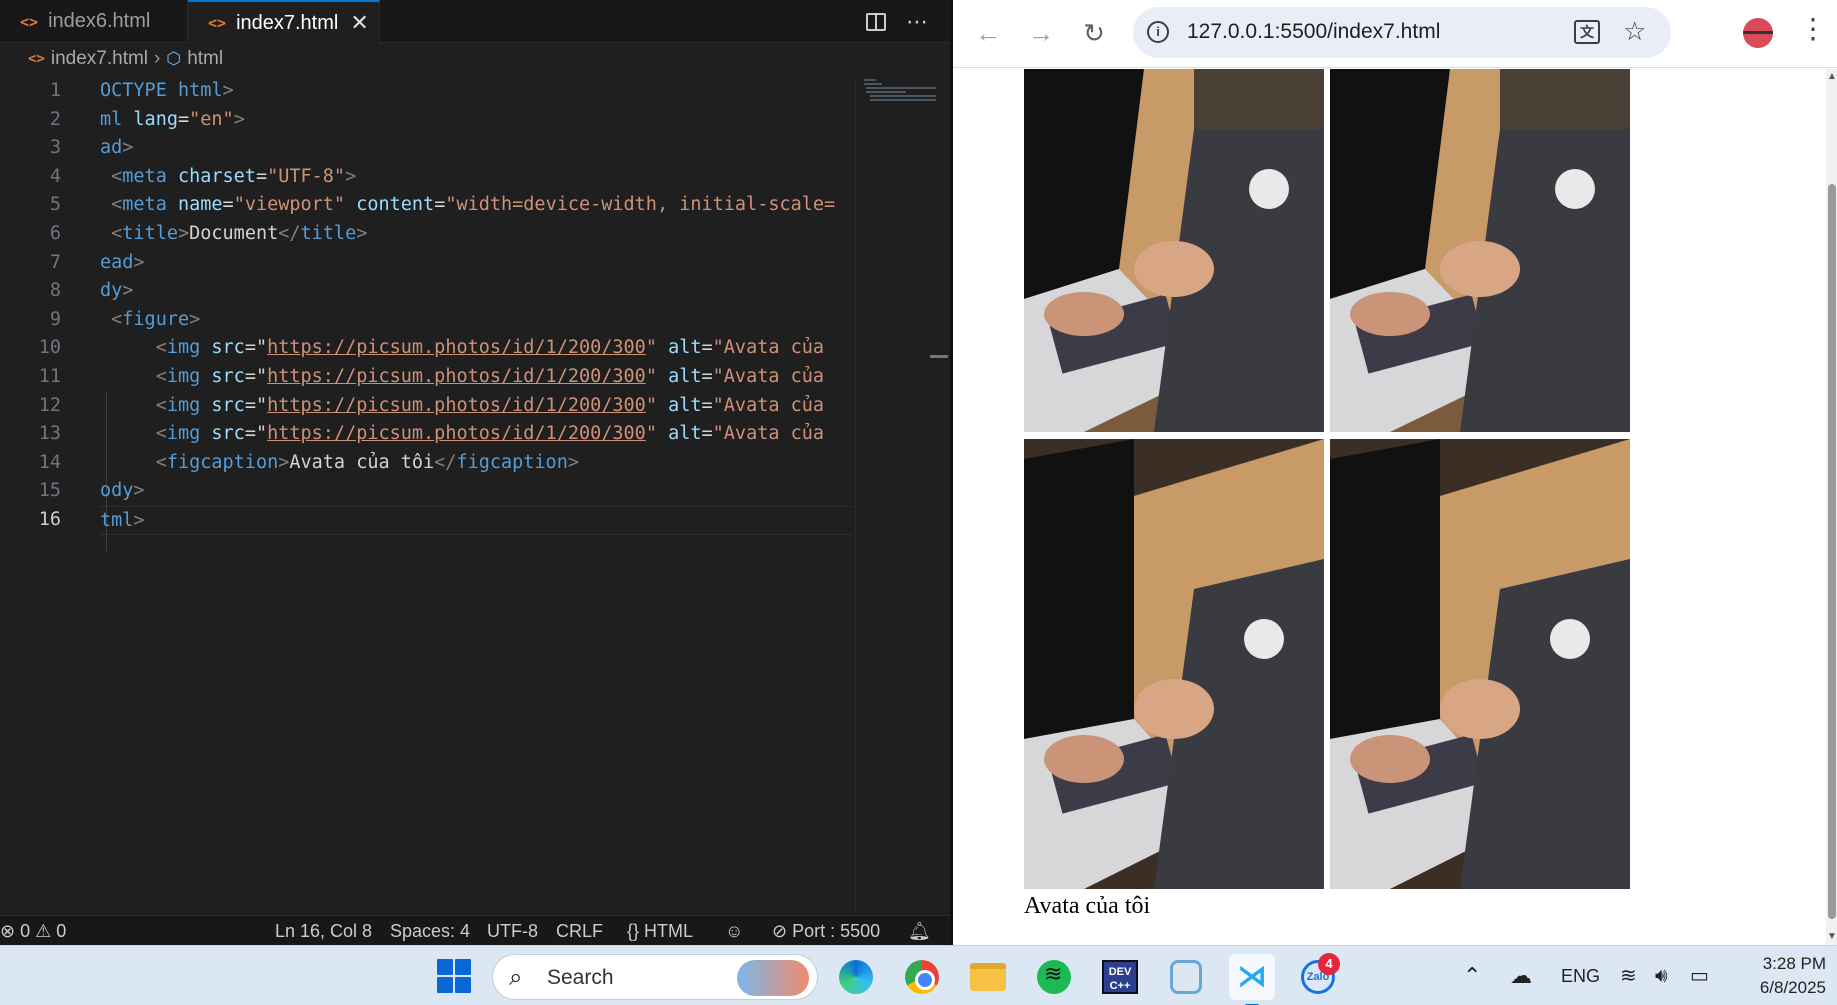 The image size is (1837, 1005). Describe the element at coordinates (1186, 977) in the screenshot. I see `ghost-app-icon` at that location.